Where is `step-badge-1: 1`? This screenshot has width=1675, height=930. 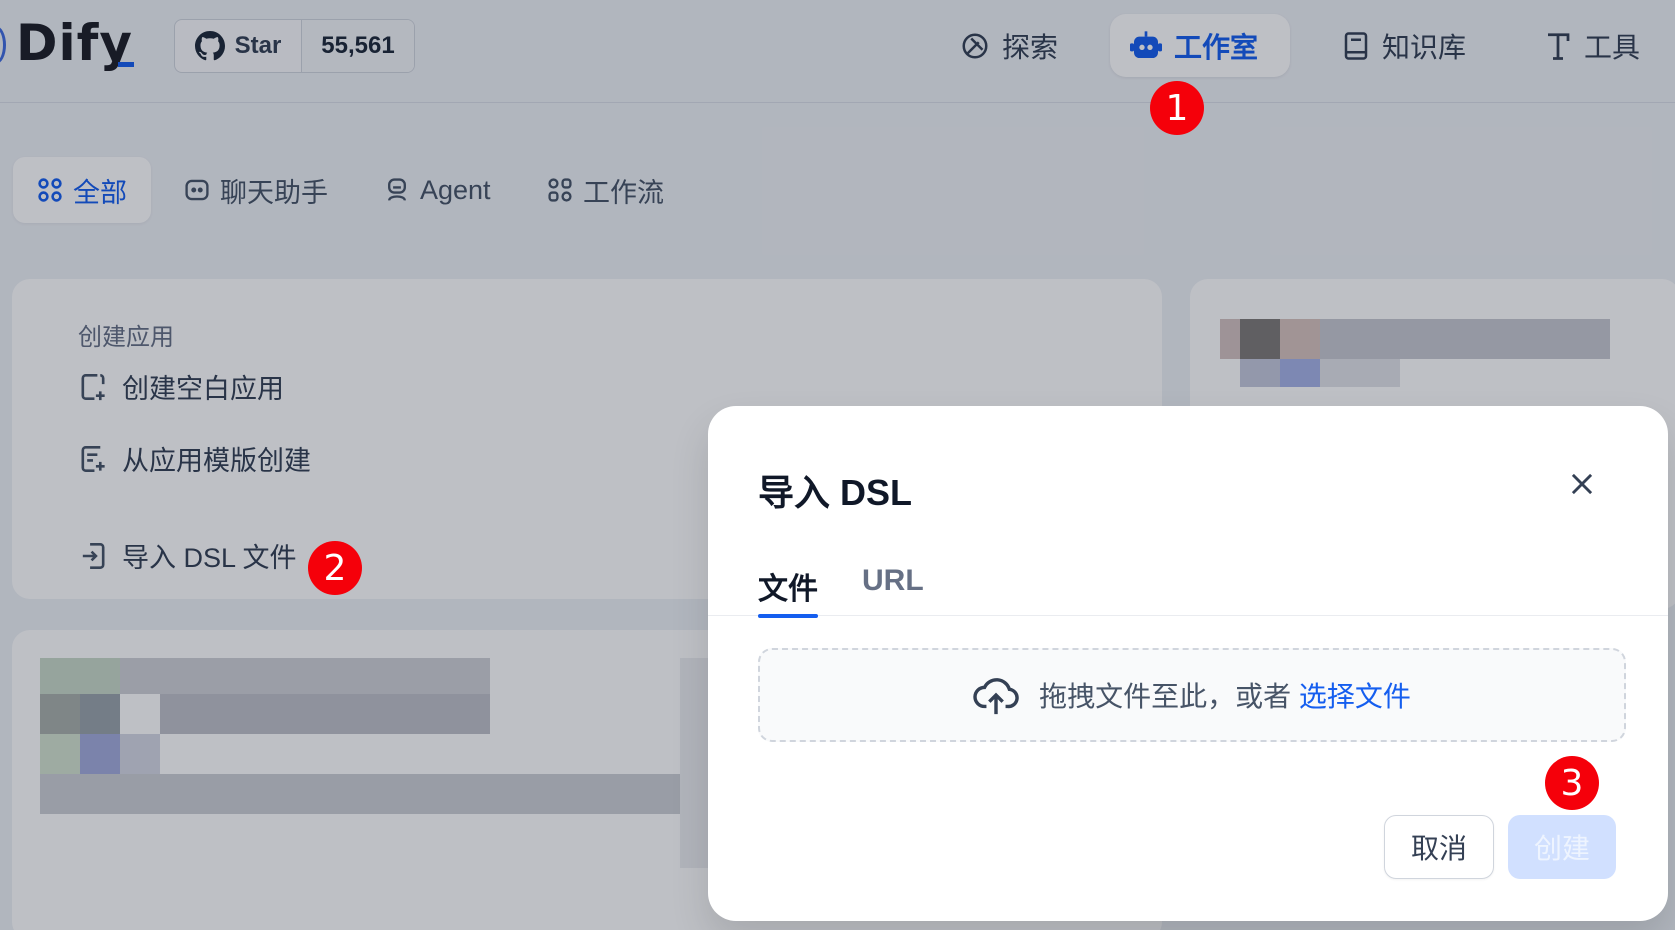
step-badge-1: 1 is located at coordinates (1177, 108).